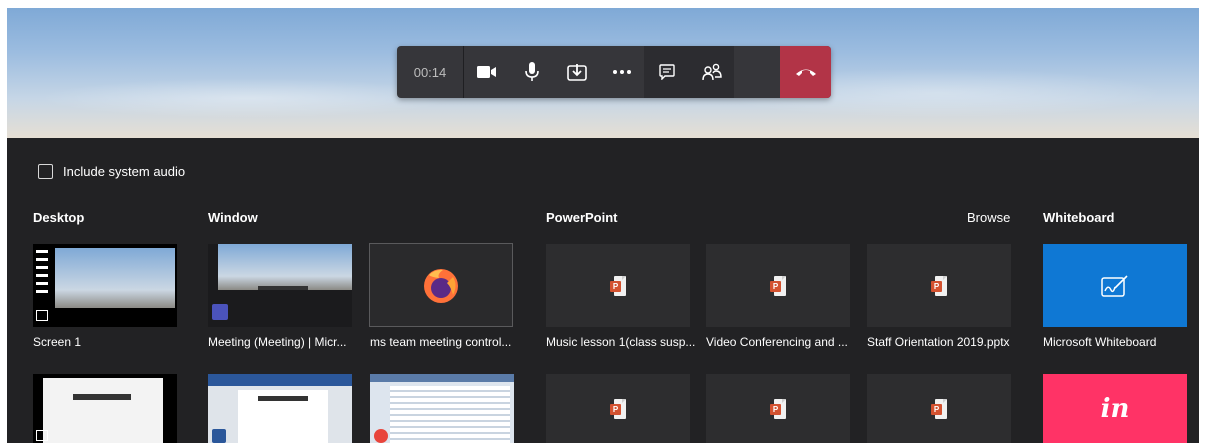  I want to click on hang-up-button, so click(805, 72).